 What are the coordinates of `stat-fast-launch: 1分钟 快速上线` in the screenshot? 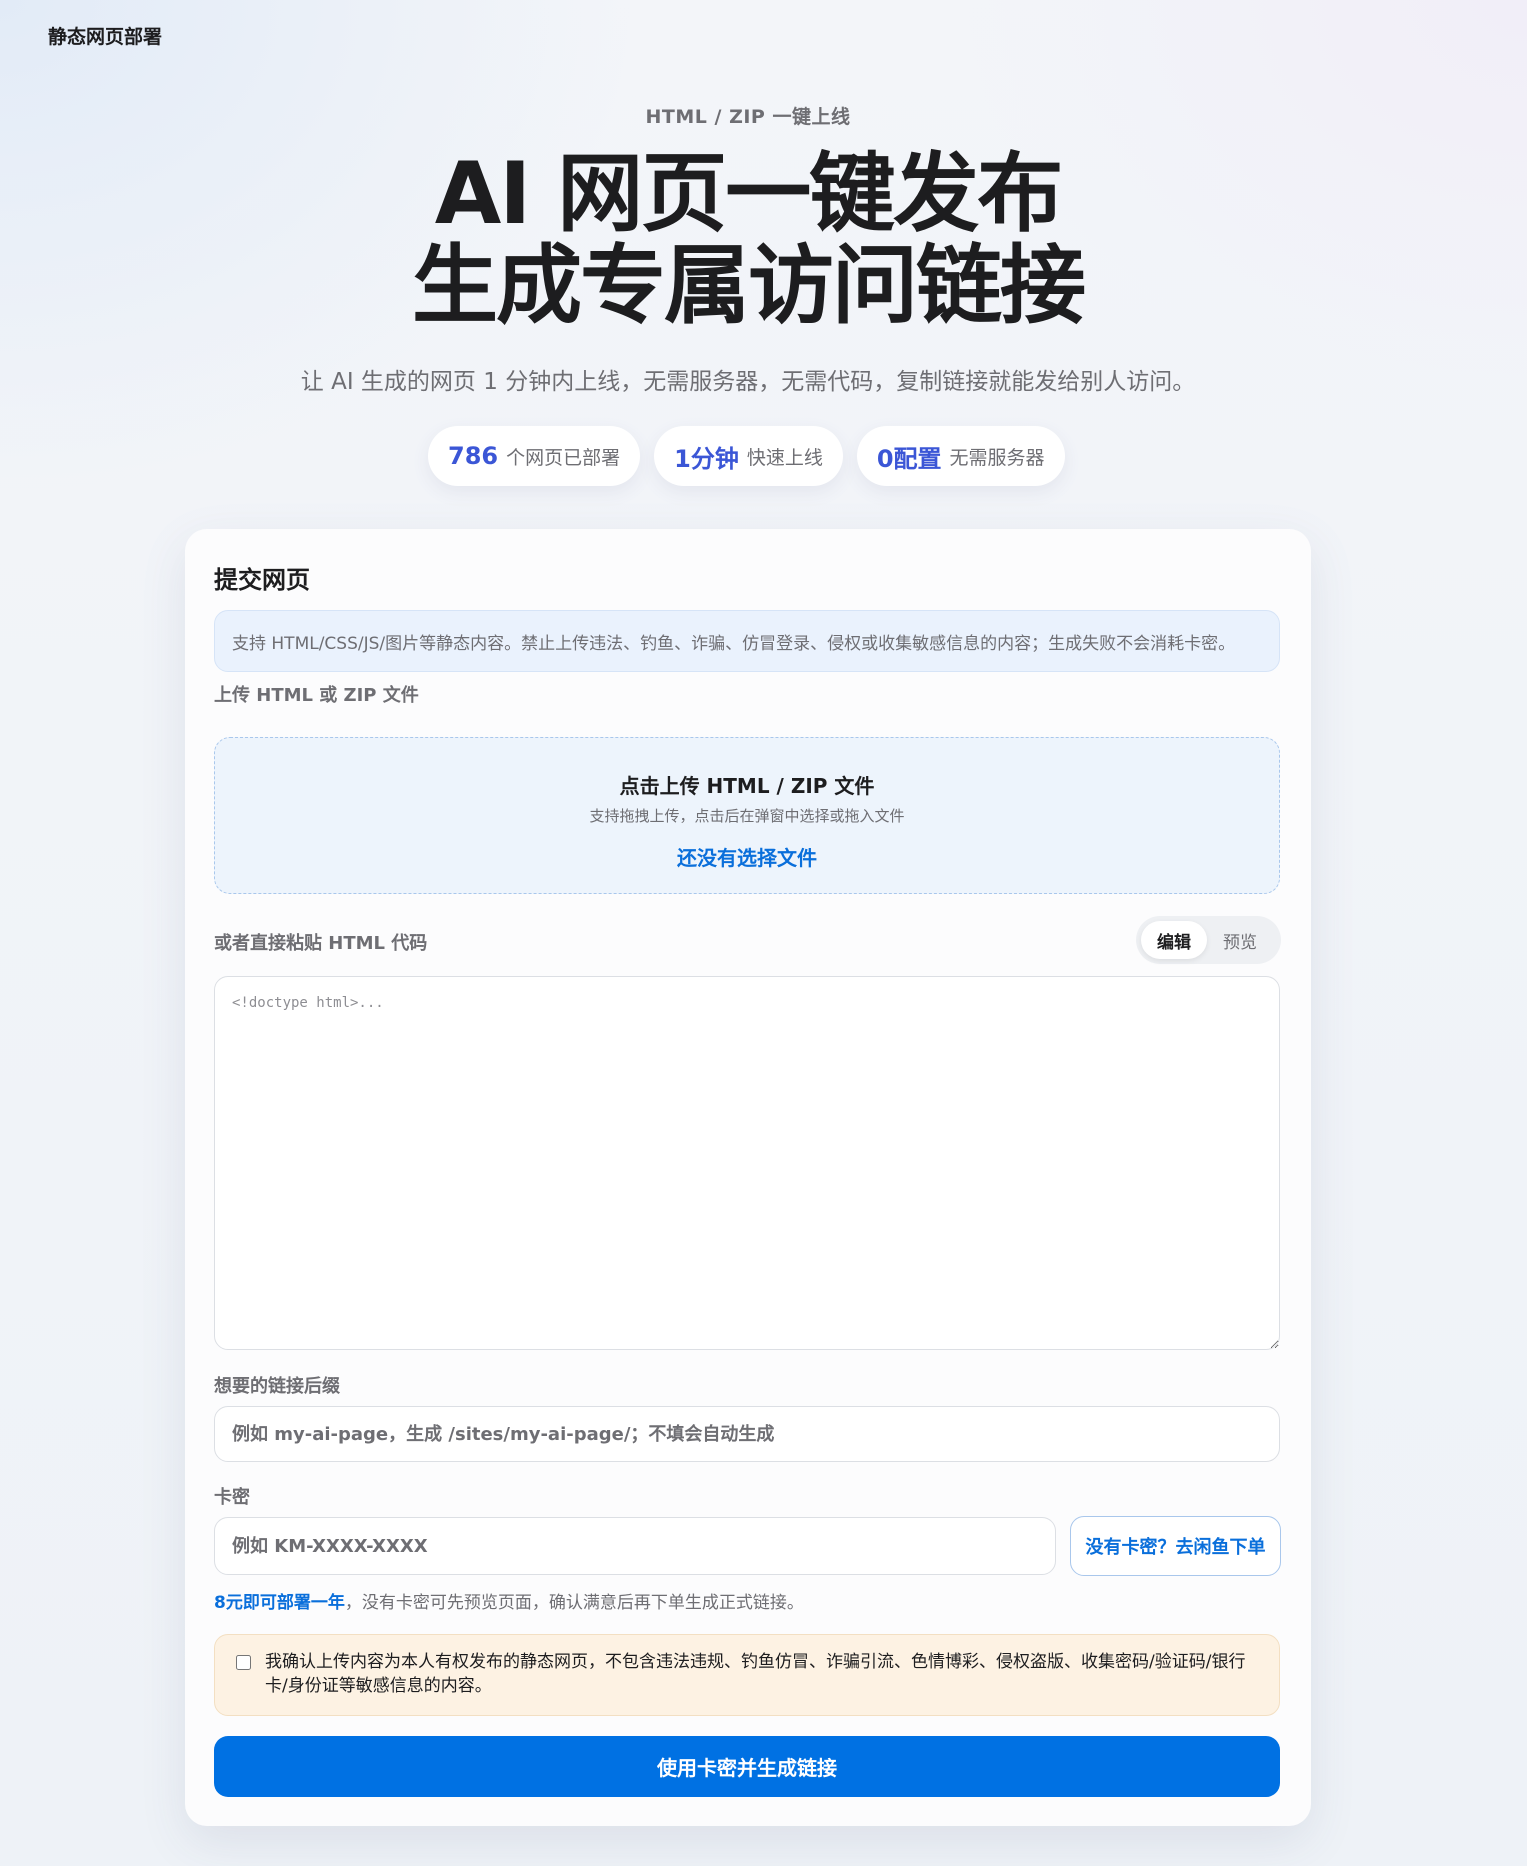 It's located at (748, 456).